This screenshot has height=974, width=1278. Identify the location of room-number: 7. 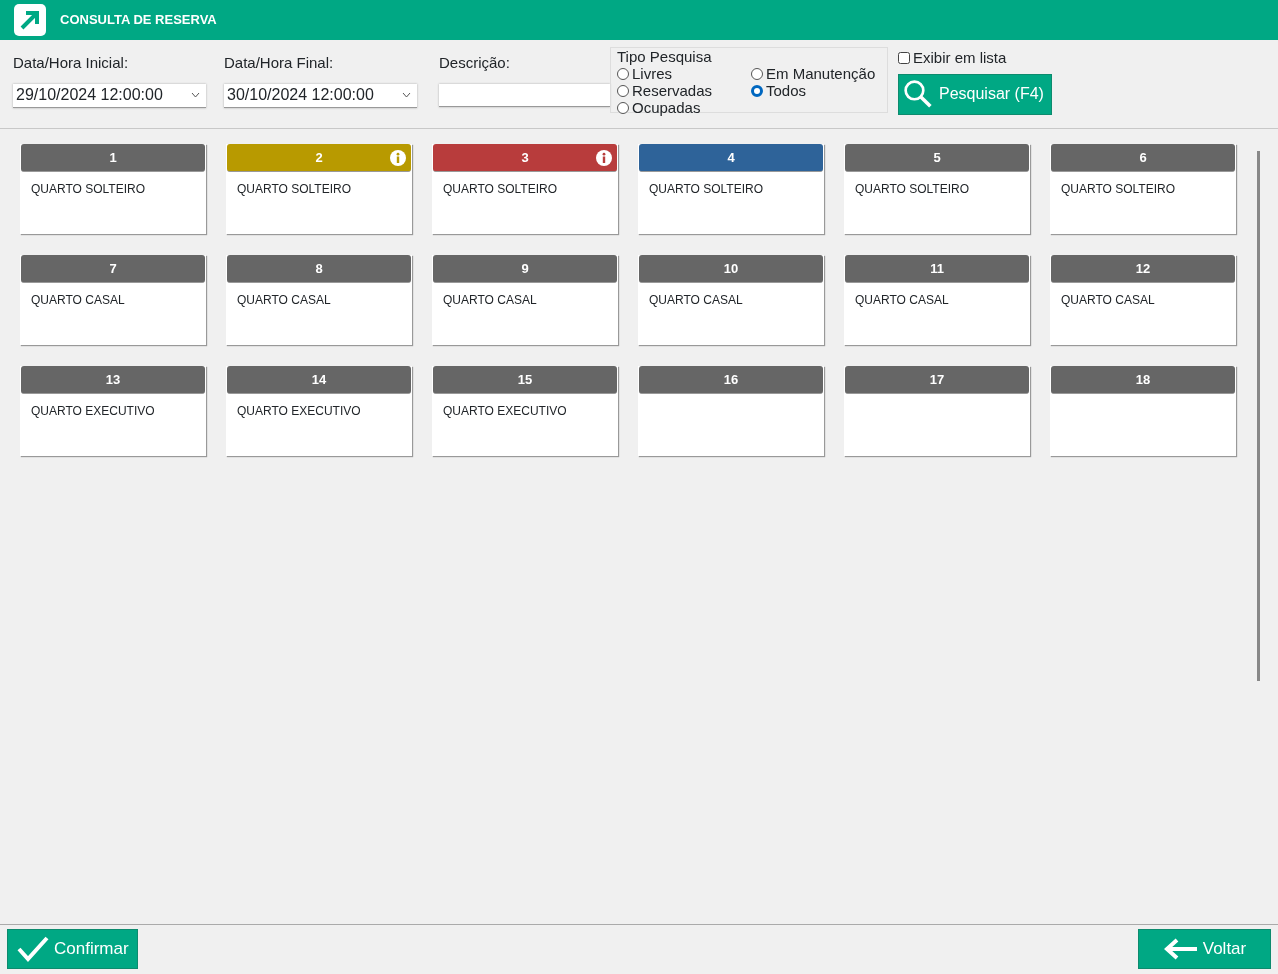
(113, 268).